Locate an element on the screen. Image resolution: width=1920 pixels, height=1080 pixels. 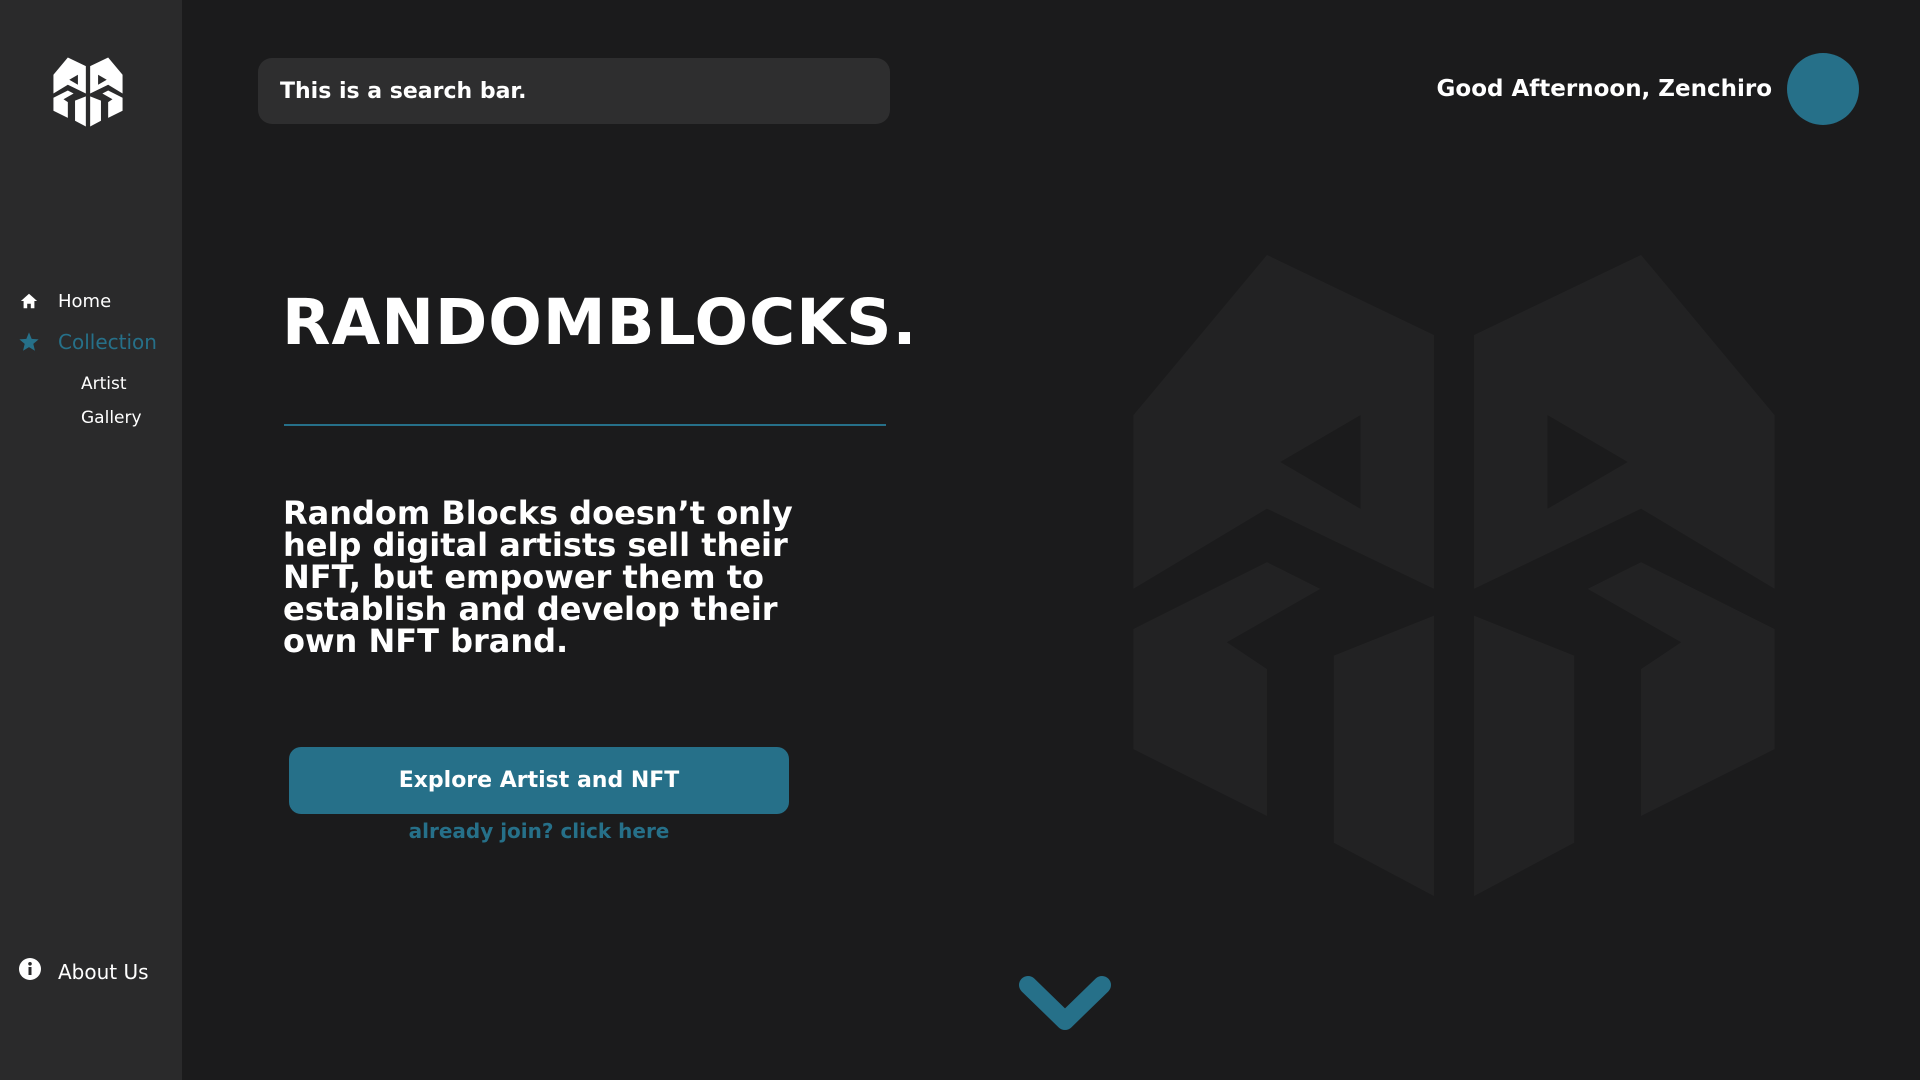
star-icon is located at coordinates (29, 342).